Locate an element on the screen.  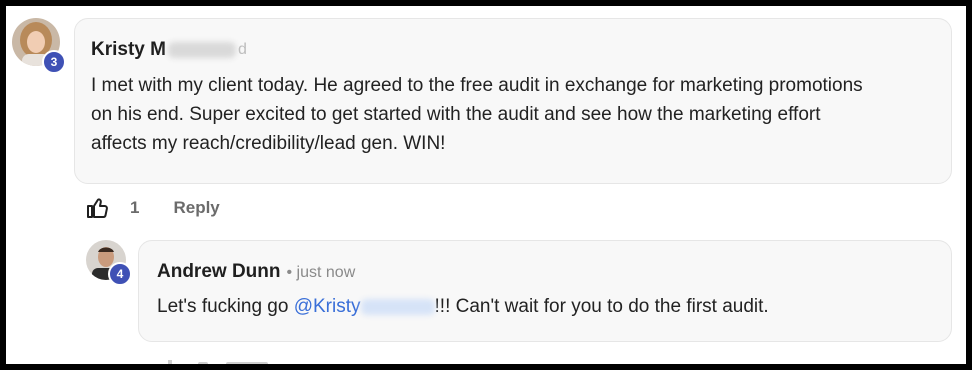
redacted-name is located at coordinates (201, 50).